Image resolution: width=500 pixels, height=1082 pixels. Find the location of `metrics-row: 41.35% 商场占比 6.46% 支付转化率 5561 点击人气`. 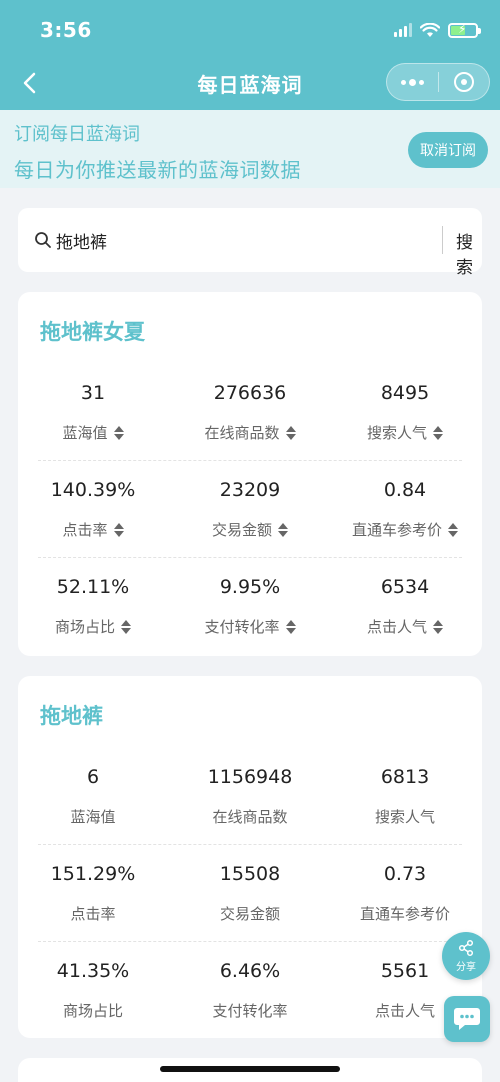

metrics-row: 41.35% 商场占比 6.46% 支付转化率 5561 点击人气 is located at coordinates (250, 990).